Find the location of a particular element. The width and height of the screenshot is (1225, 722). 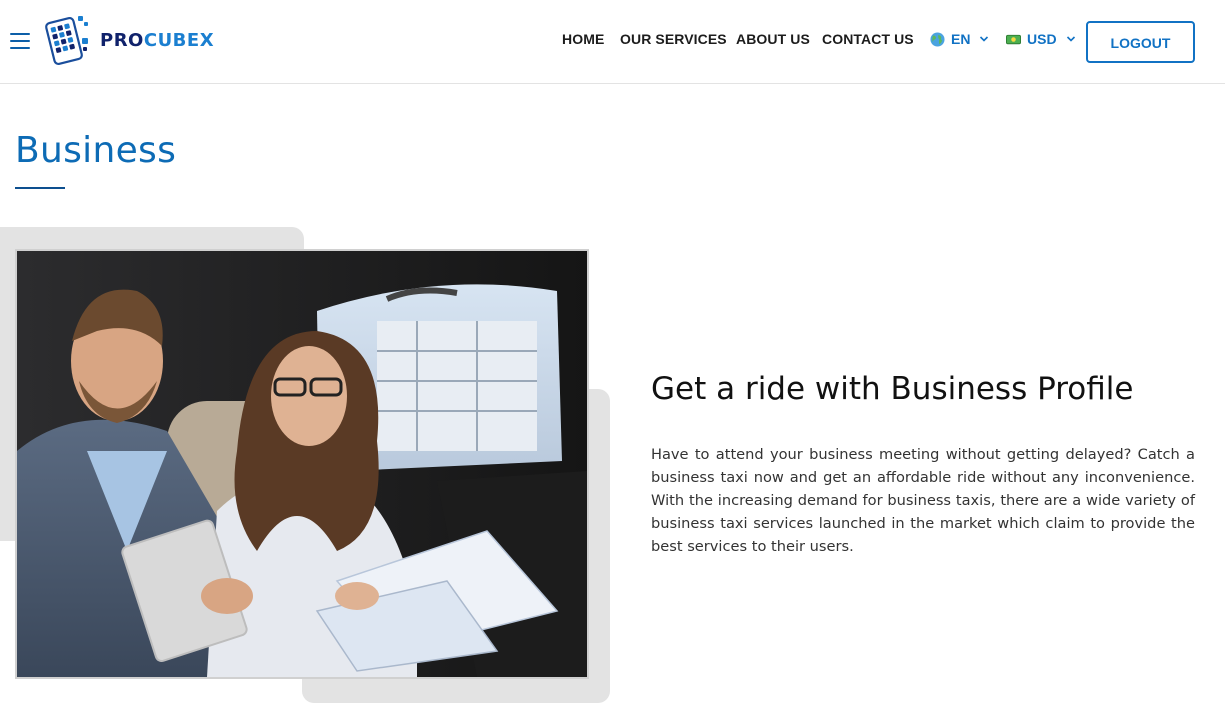

currency-label: USD is located at coordinates (1042, 39).